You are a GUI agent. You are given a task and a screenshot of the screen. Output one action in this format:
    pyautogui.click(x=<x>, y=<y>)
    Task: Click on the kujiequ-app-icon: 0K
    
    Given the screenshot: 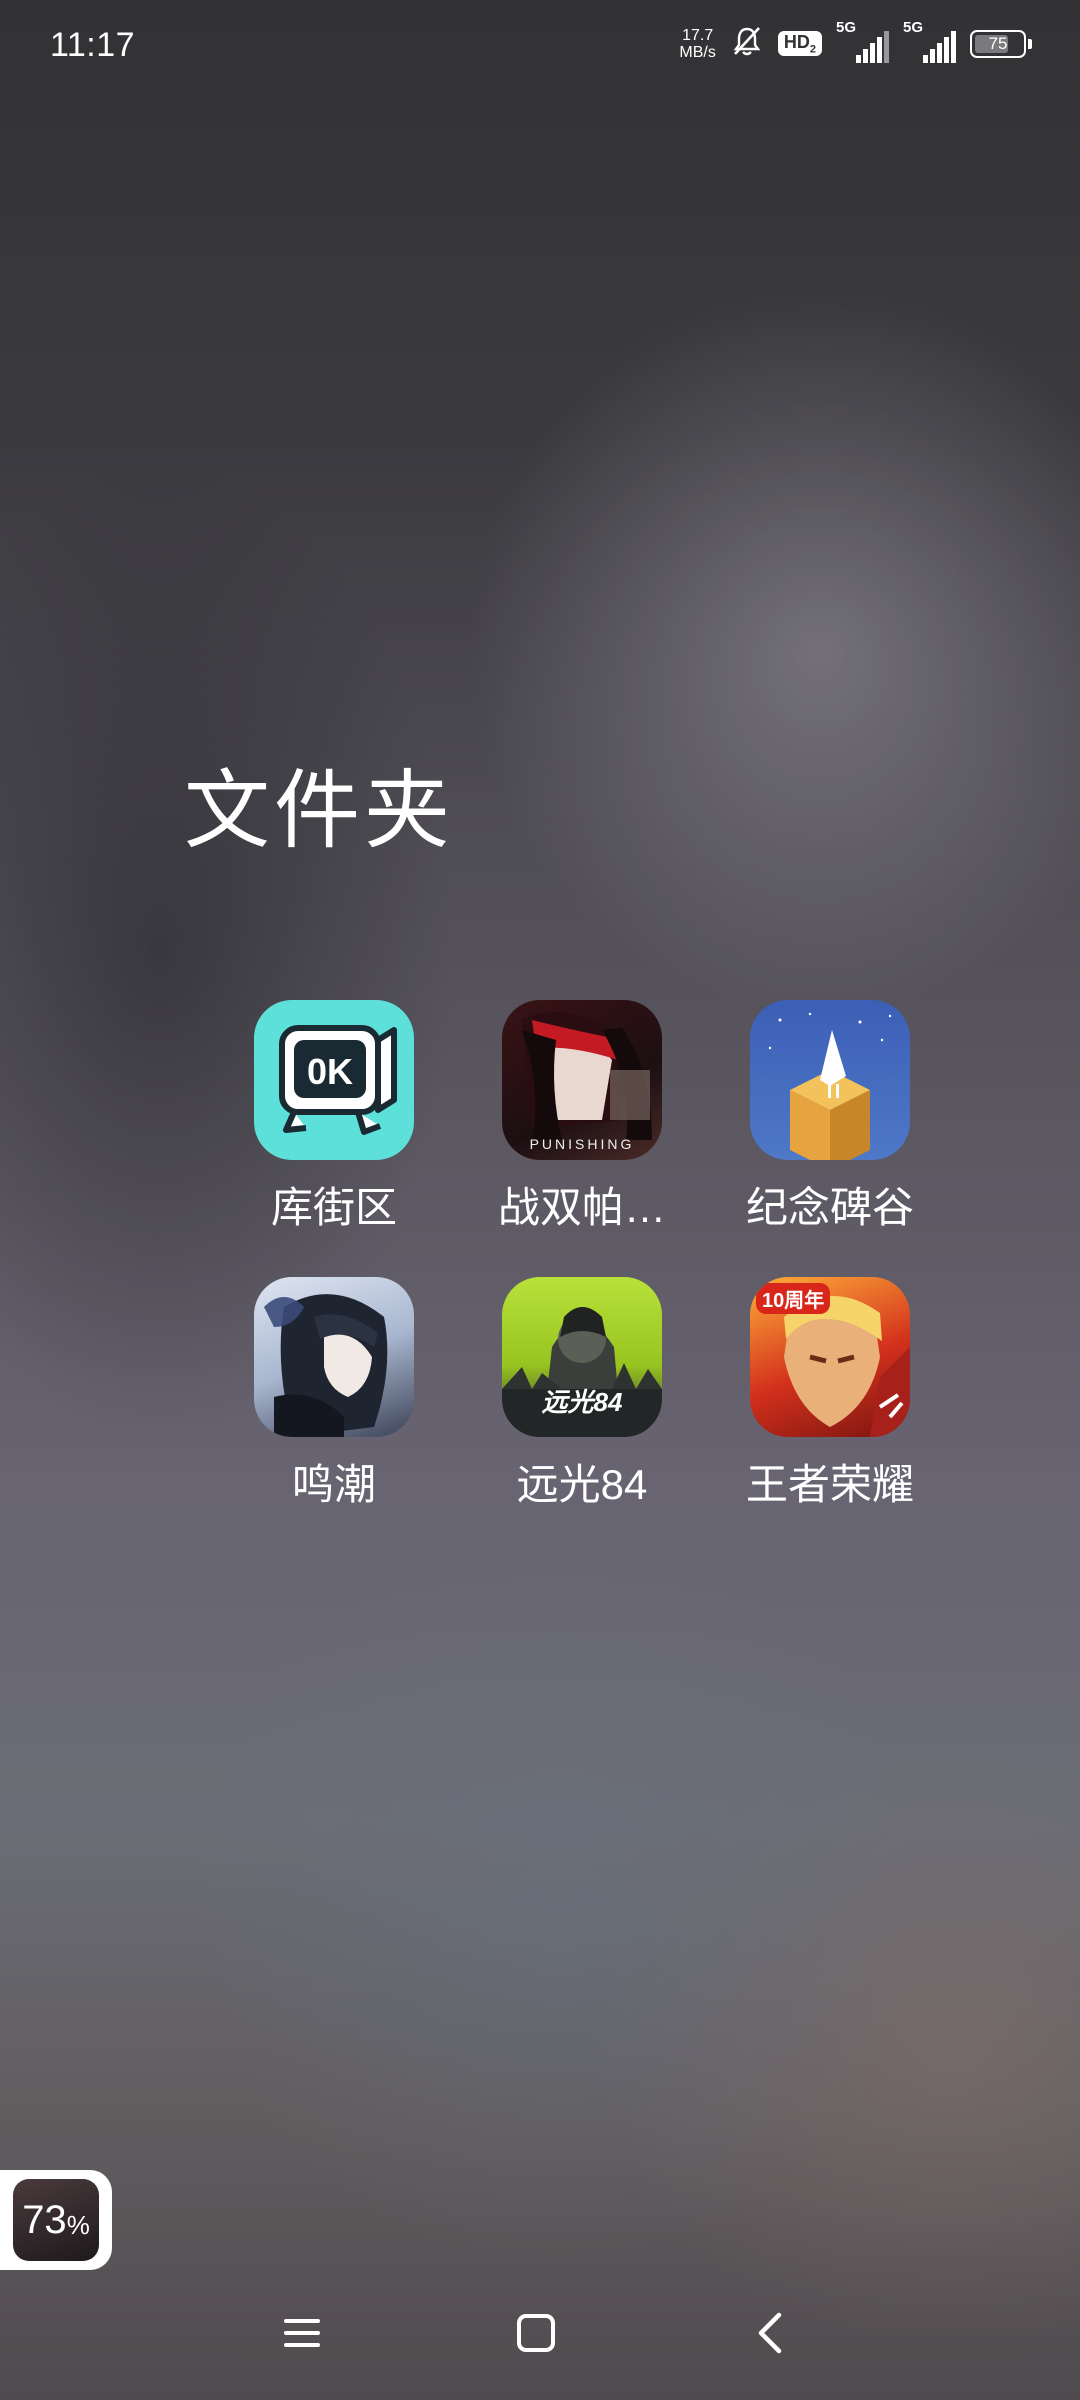 What is the action you would take?
    pyautogui.click(x=334, y=1080)
    